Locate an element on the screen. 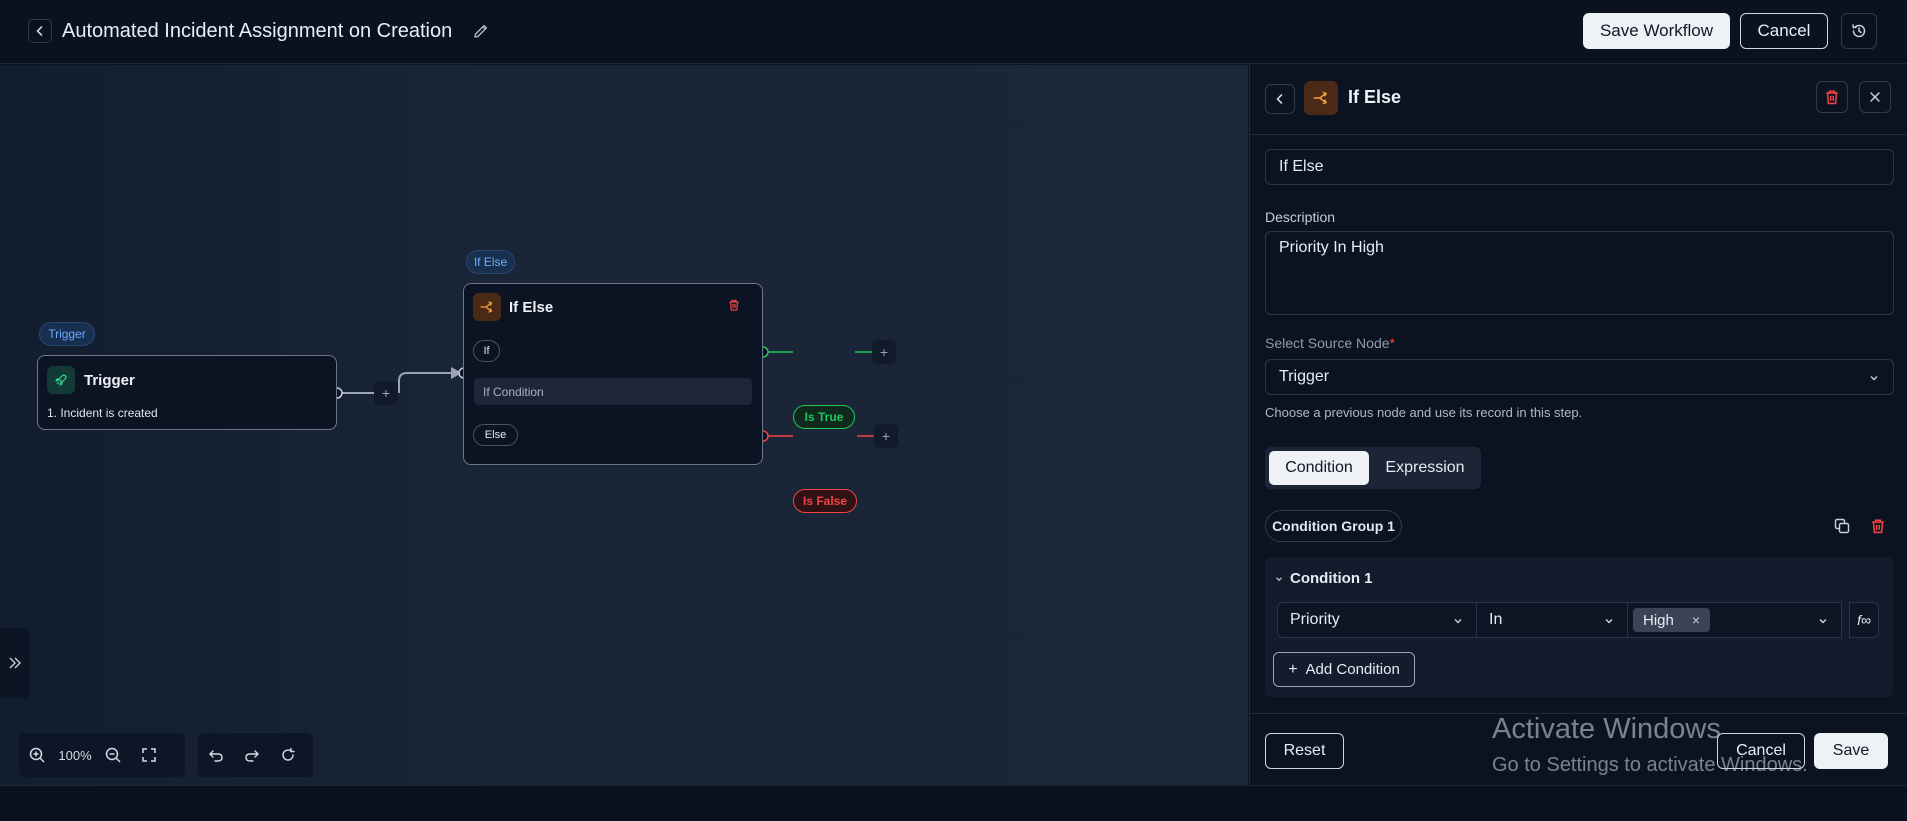 The width and height of the screenshot is (1907, 821). zoom-in-button is located at coordinates (37, 755).